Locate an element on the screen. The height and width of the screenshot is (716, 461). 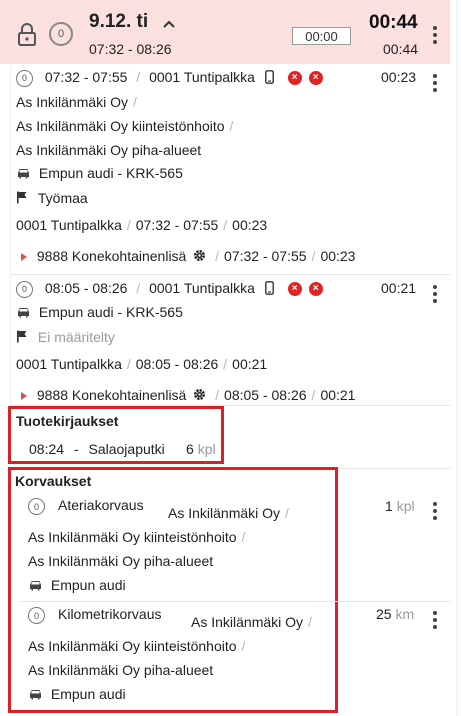
comp1-vehicle: Empun audi is located at coordinates (77, 585).